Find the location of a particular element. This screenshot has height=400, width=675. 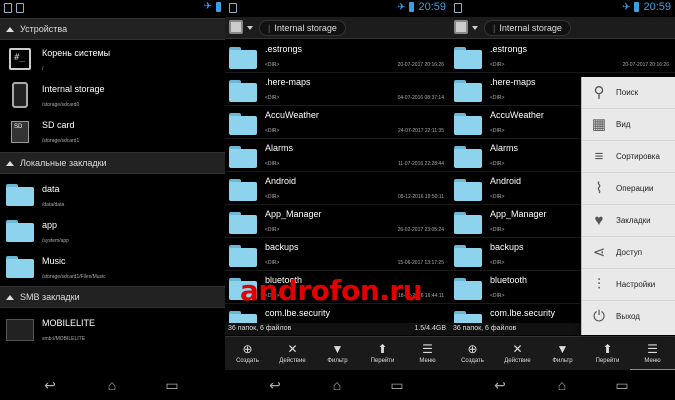

list-item: App_Manager <DIR> 26-02-2017 23:05:24 is located at coordinates (337, 221).